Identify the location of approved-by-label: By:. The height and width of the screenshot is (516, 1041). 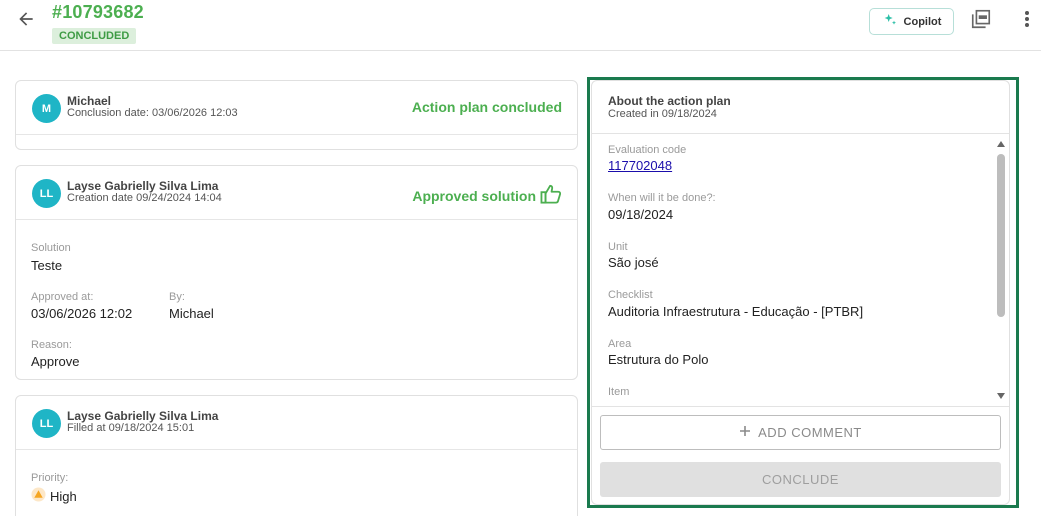
(177, 297).